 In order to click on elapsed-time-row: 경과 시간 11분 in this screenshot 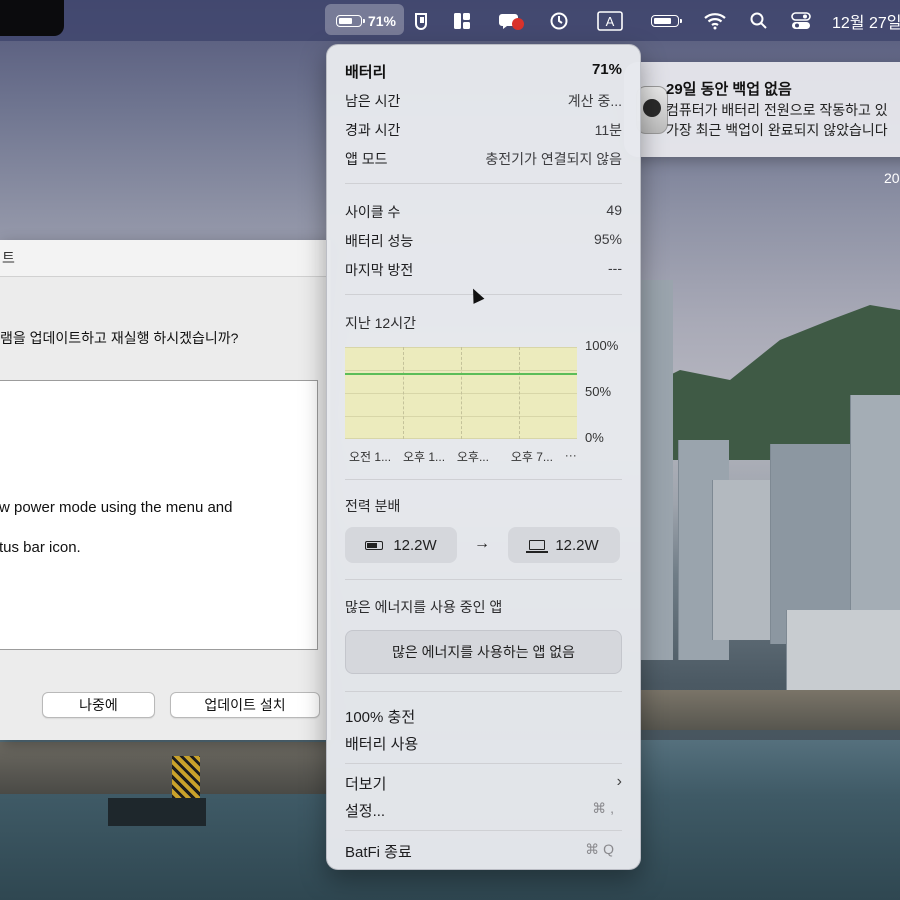, I will do `click(483, 131)`.